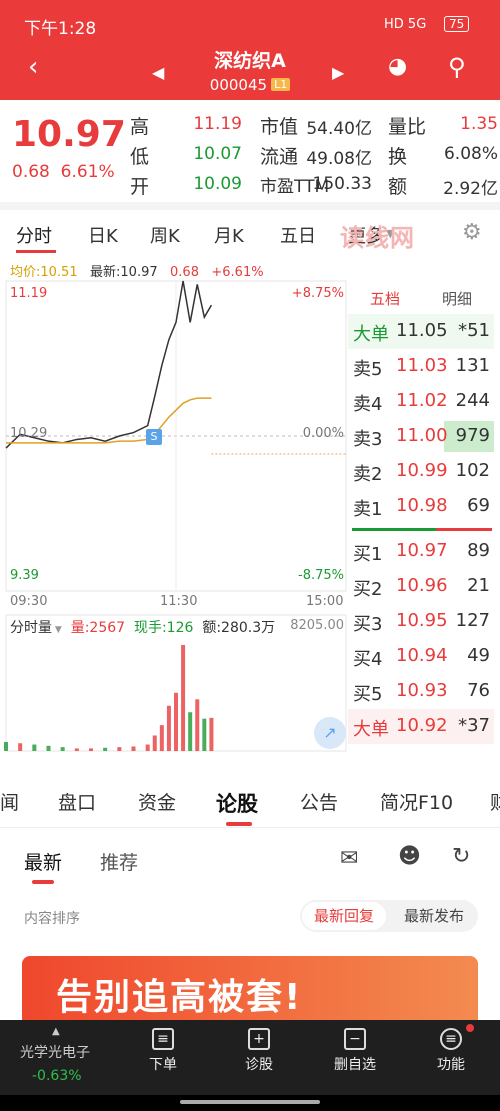 This screenshot has height=1111, width=500. Describe the element at coordinates (407, 127) in the screenshot. I see `volratio-label: 量比` at that location.